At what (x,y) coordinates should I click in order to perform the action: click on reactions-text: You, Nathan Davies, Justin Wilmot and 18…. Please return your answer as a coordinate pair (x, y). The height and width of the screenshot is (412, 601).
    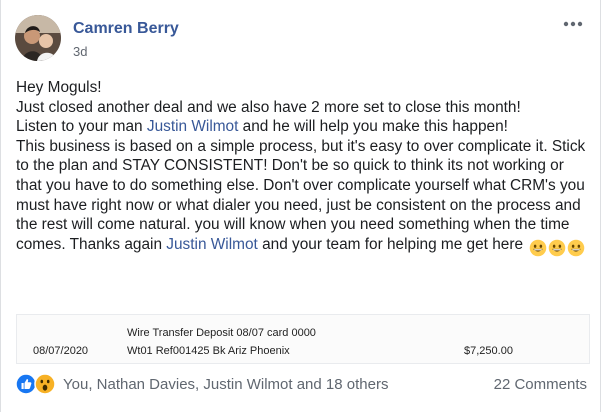
    Looking at the image, I should click on (226, 384).